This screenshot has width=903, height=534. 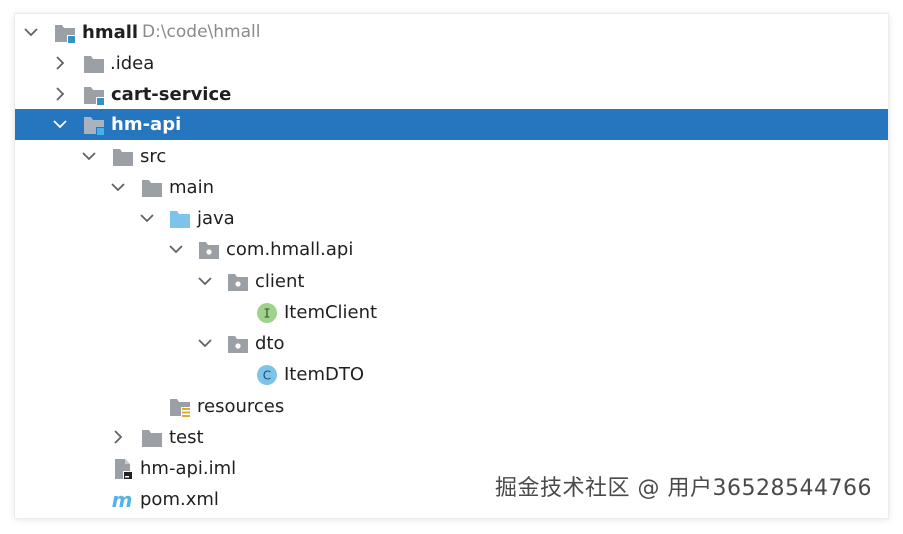 I want to click on tree-node-main: main, so click(x=451, y=187).